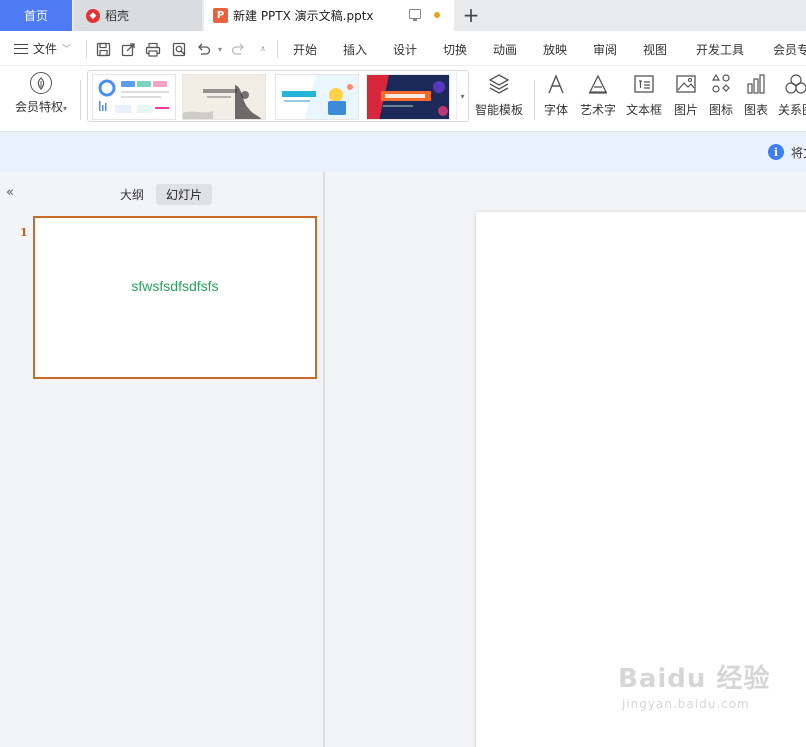 The image size is (806, 747). I want to click on chart-button: 图表, so click(756, 95).